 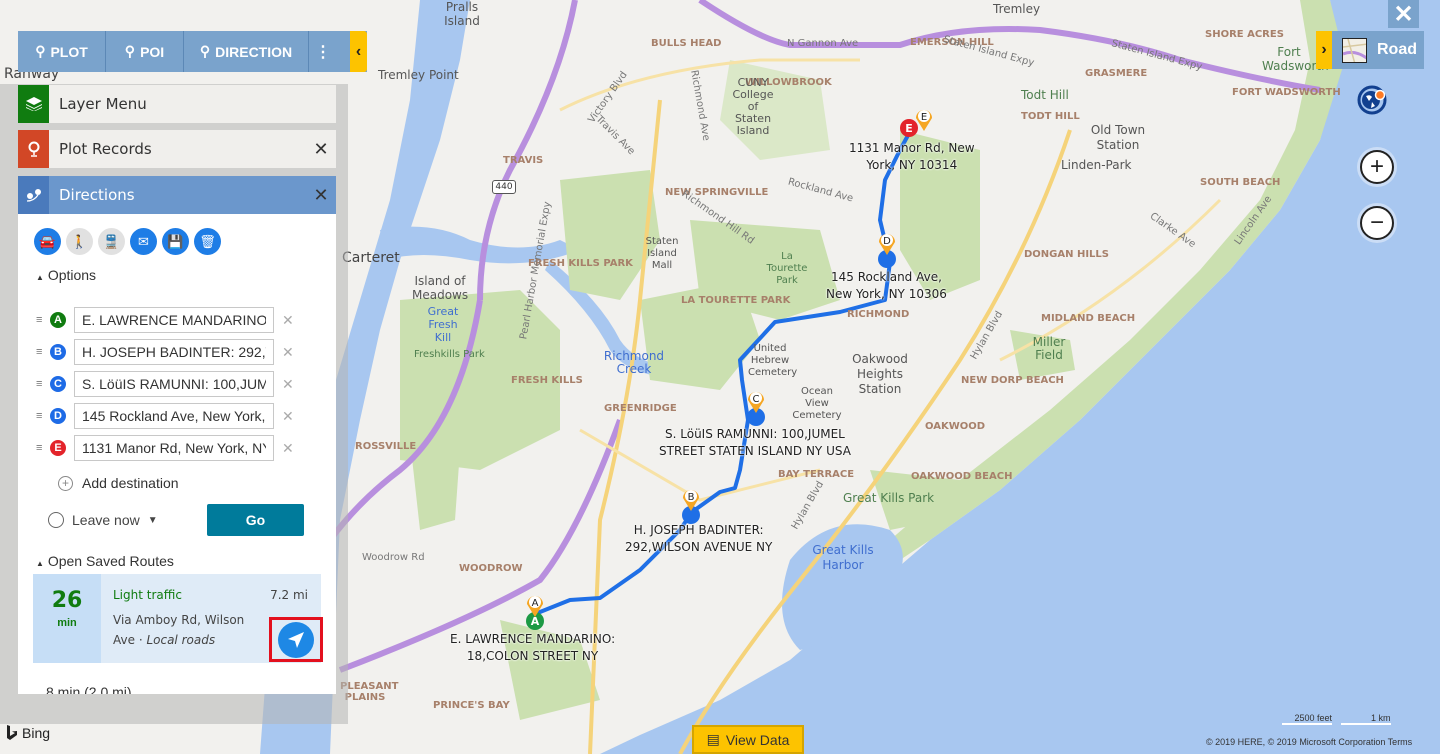 What do you see at coordinates (321, 195) in the screenshot?
I see `close-directions-button: ✕` at bounding box center [321, 195].